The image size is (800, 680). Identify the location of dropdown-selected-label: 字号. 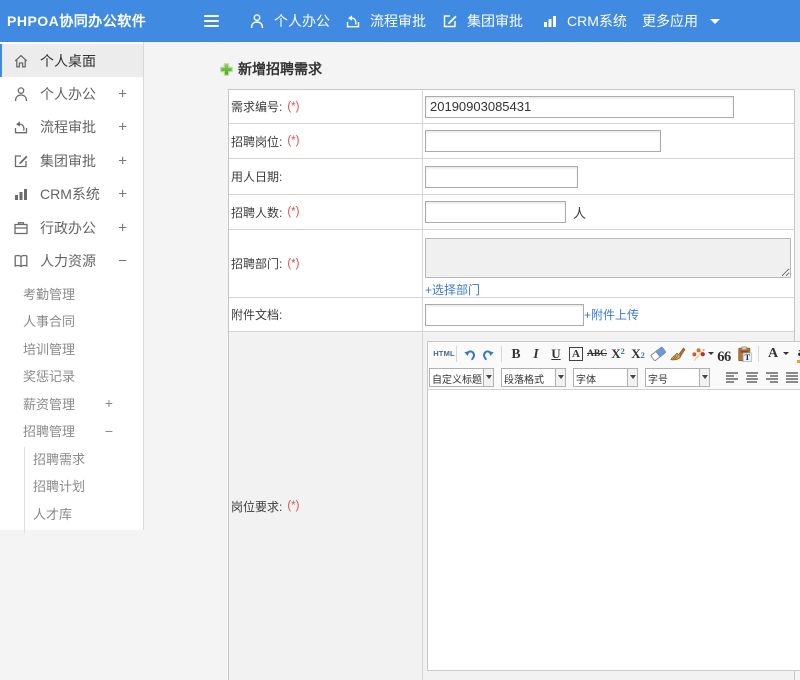
(658, 380).